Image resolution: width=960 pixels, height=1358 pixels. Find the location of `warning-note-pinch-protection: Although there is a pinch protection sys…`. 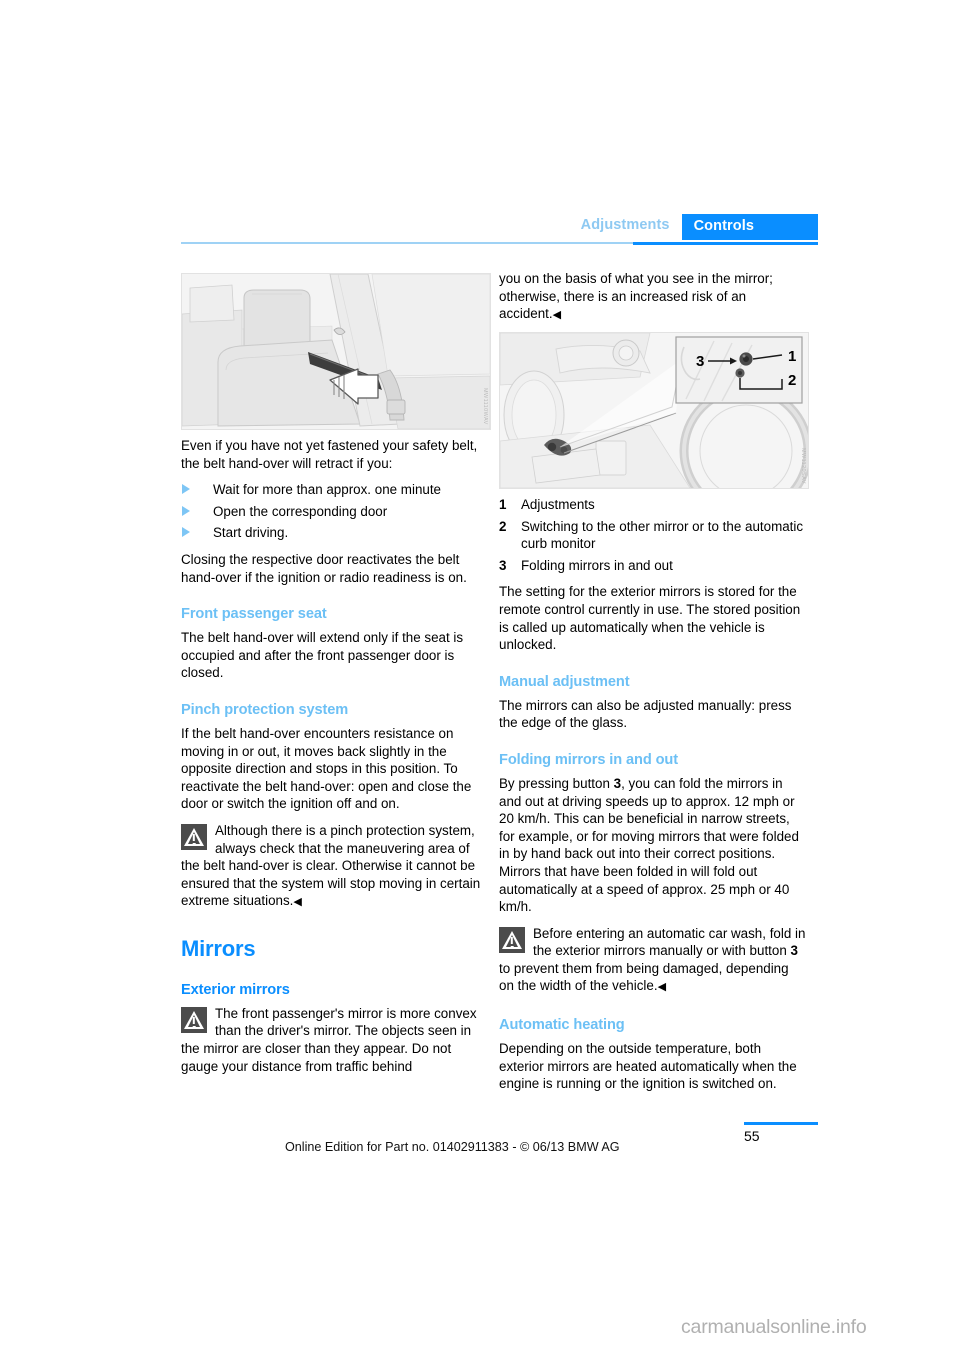

warning-note-pinch-protection: Although there is a pinch protection sys… is located at coordinates (335, 867).